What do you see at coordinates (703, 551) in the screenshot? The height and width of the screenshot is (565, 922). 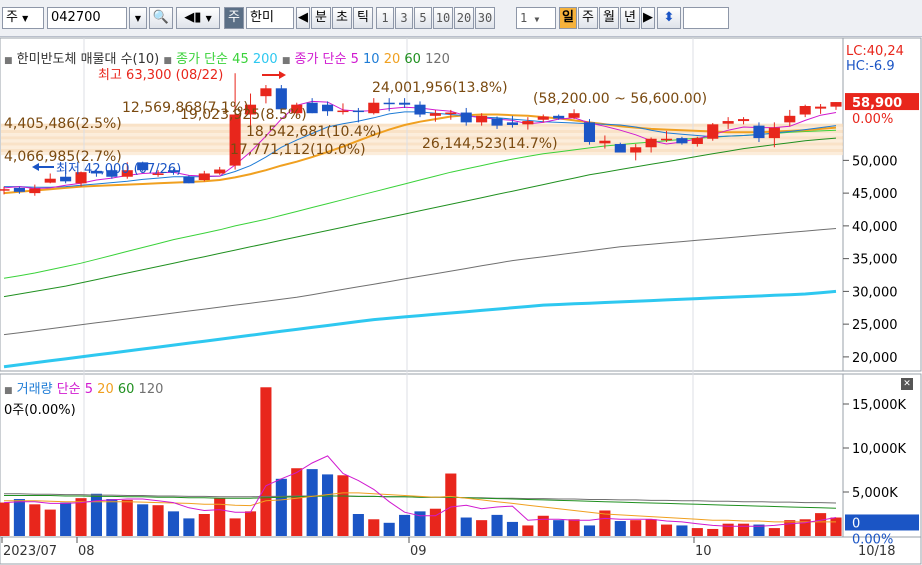 I see `date-tick-label: 10` at bounding box center [703, 551].